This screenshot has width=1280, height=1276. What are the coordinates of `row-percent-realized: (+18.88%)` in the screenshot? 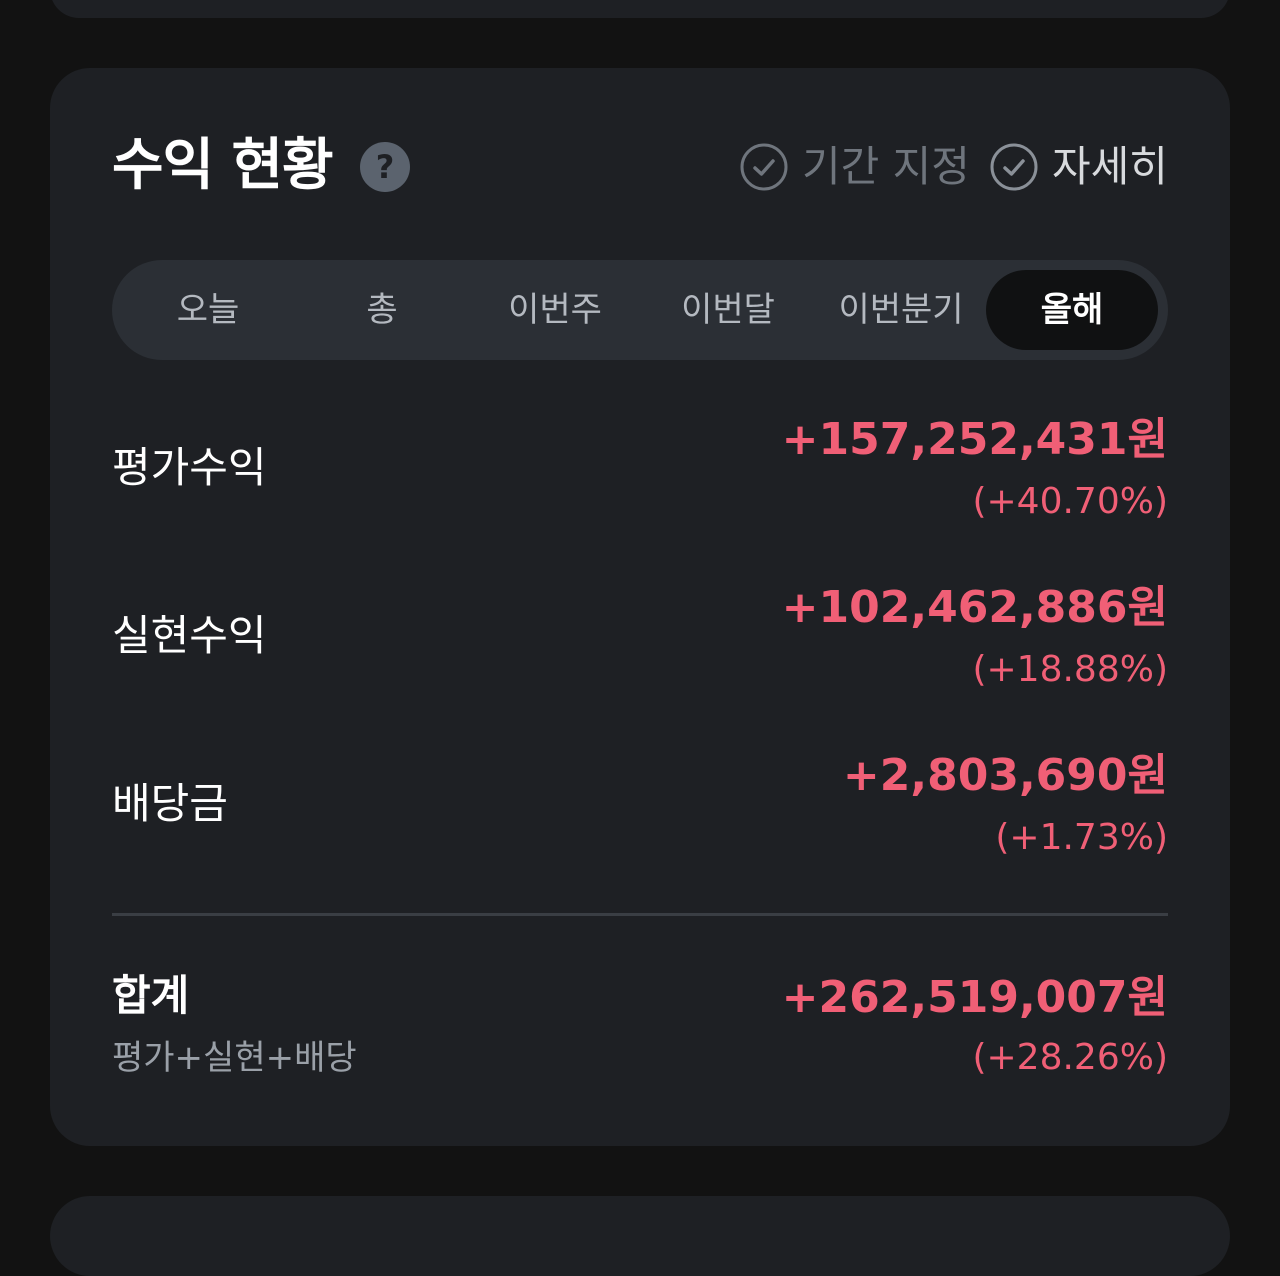 It's located at (1070, 669).